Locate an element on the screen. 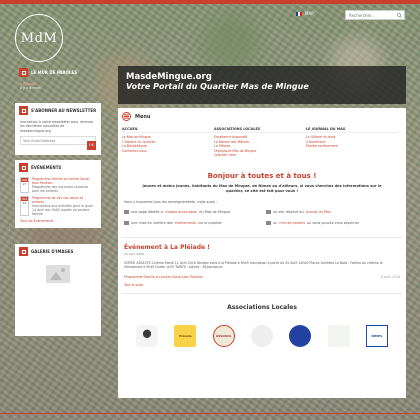 This screenshot has width=420, height=420. event-day: 27 is located at coordinates (24, 184).